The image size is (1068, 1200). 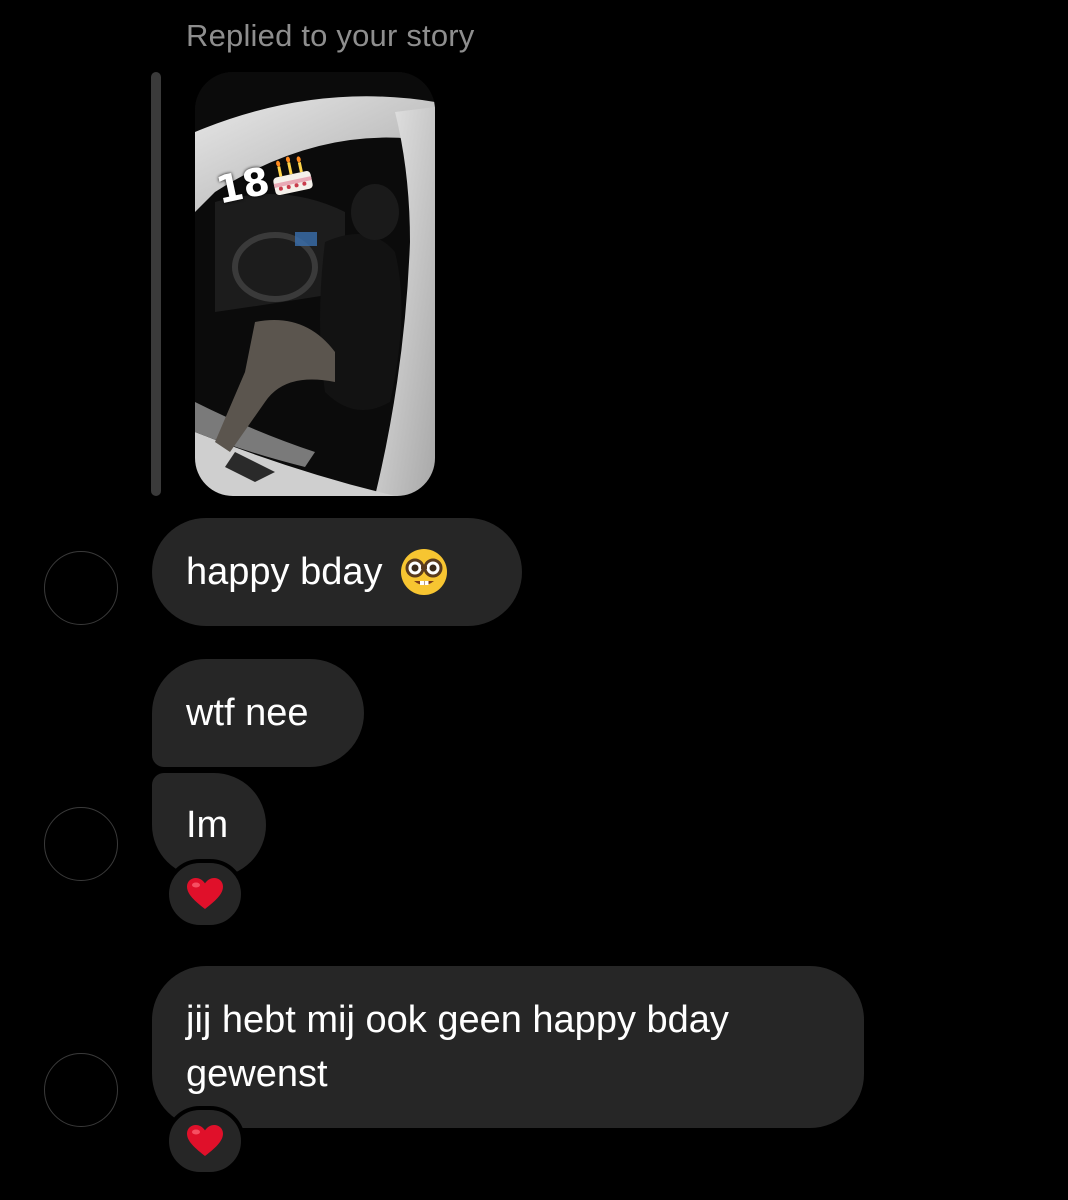 What do you see at coordinates (457, 1020) in the screenshot?
I see `message-text-line: jij hebt mij ook geen happy bday` at bounding box center [457, 1020].